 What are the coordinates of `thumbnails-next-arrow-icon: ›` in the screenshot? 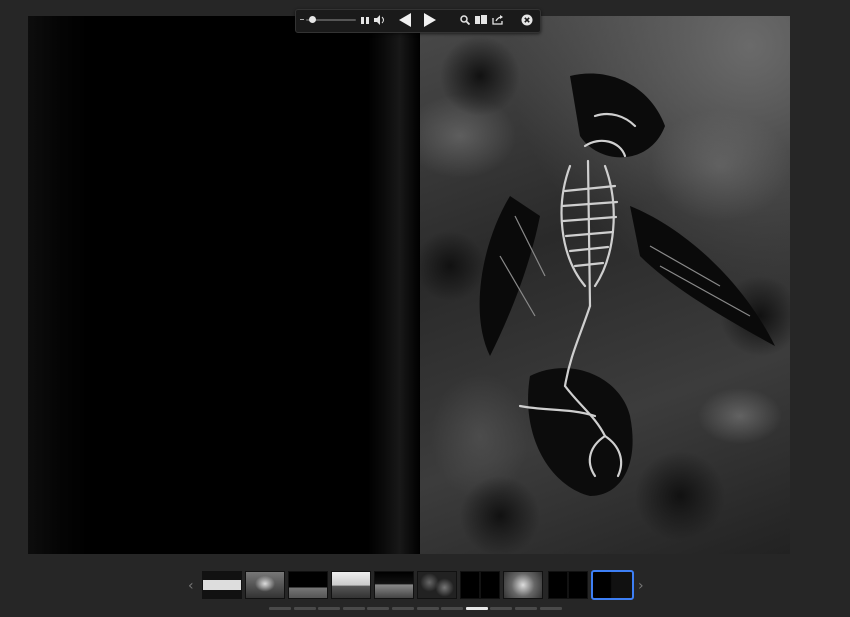 It's located at (641, 586).